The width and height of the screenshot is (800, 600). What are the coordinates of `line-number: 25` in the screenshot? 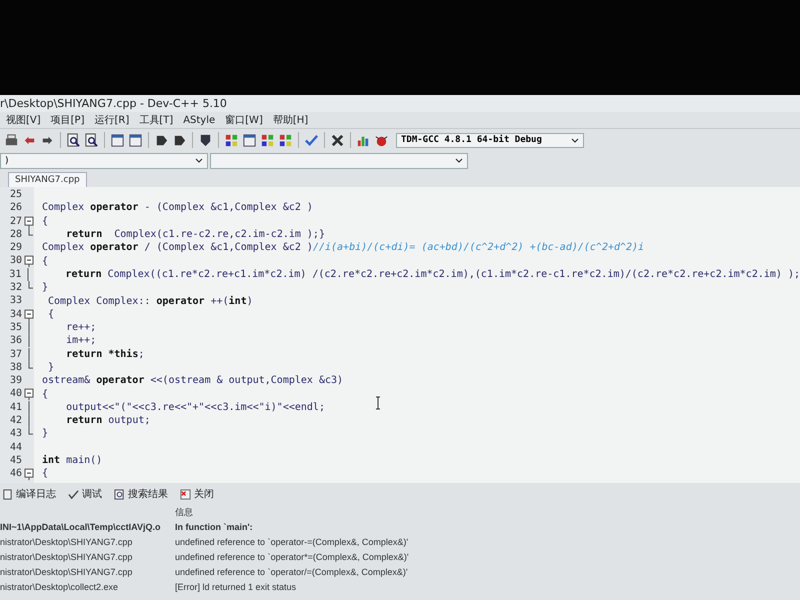 It's located at (15, 195).